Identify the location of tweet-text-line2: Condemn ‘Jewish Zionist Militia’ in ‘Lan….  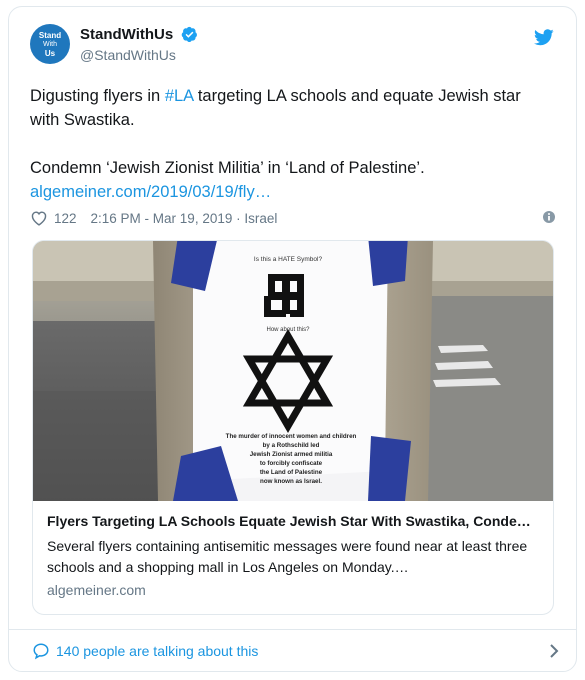
(227, 168).